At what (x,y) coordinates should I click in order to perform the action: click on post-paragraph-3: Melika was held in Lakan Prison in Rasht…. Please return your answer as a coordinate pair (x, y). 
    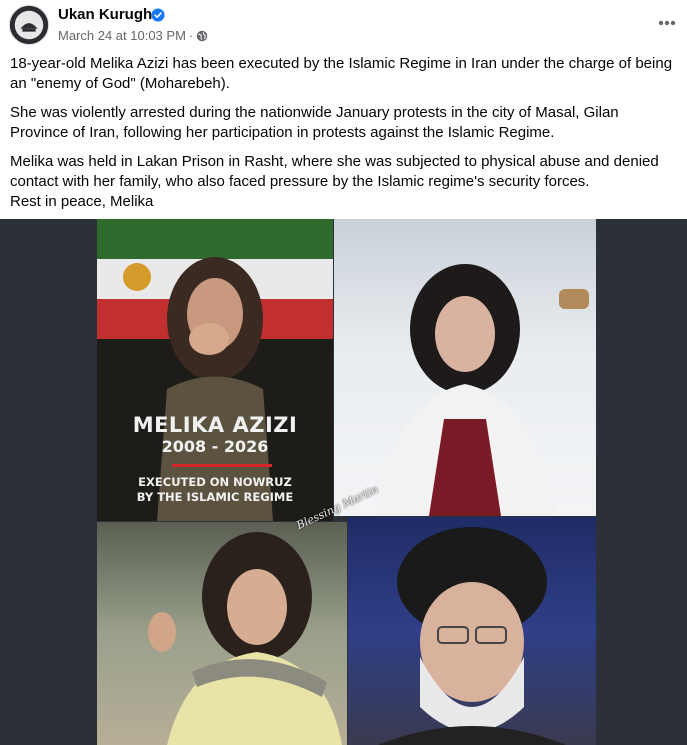
    Looking at the image, I should click on (334, 171).